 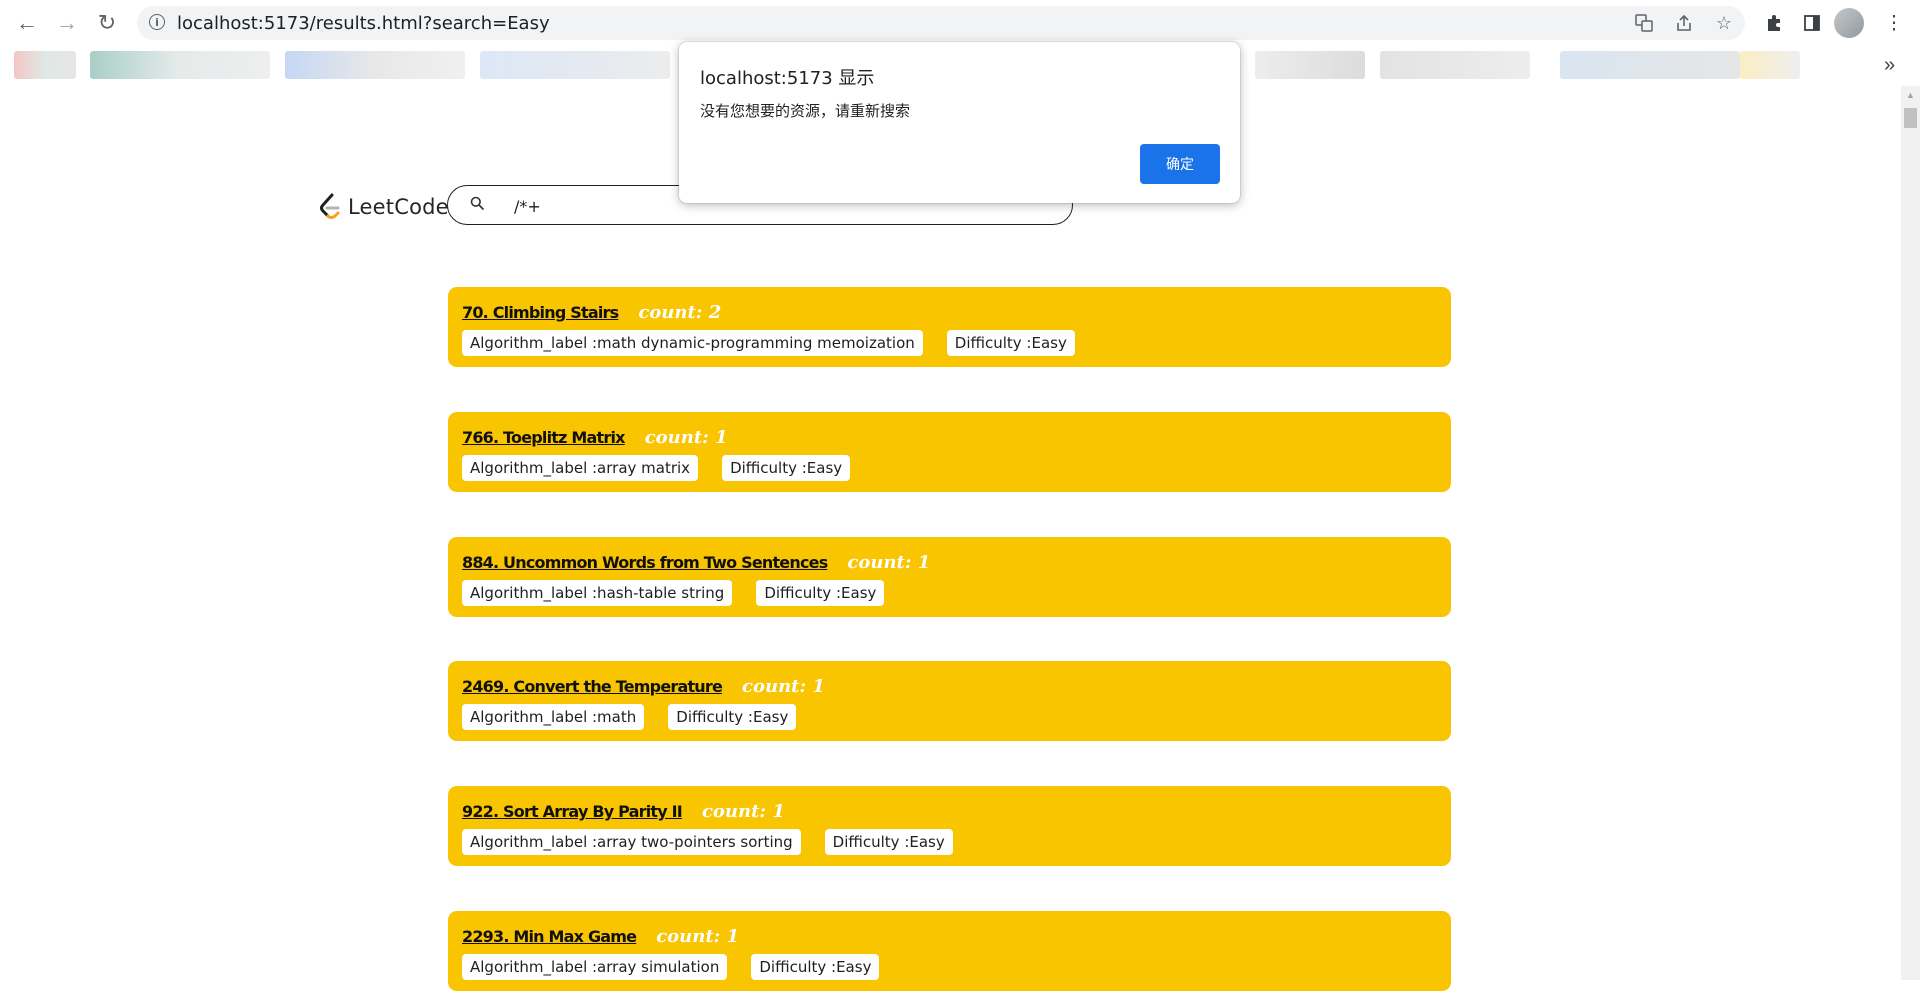 I want to click on problem-title-link: 884. Uncommon Words from Two Sentences, so click(x=645, y=562).